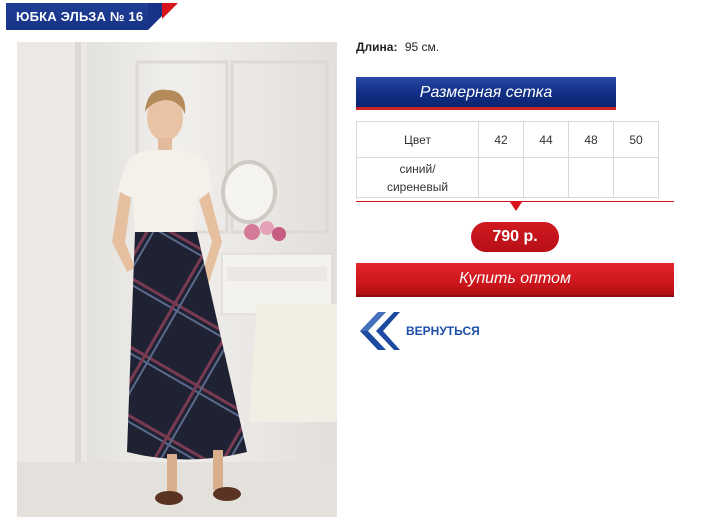 This screenshot has height=520, width=718. I want to click on table-row: синий/ сиреневый, so click(507, 177).